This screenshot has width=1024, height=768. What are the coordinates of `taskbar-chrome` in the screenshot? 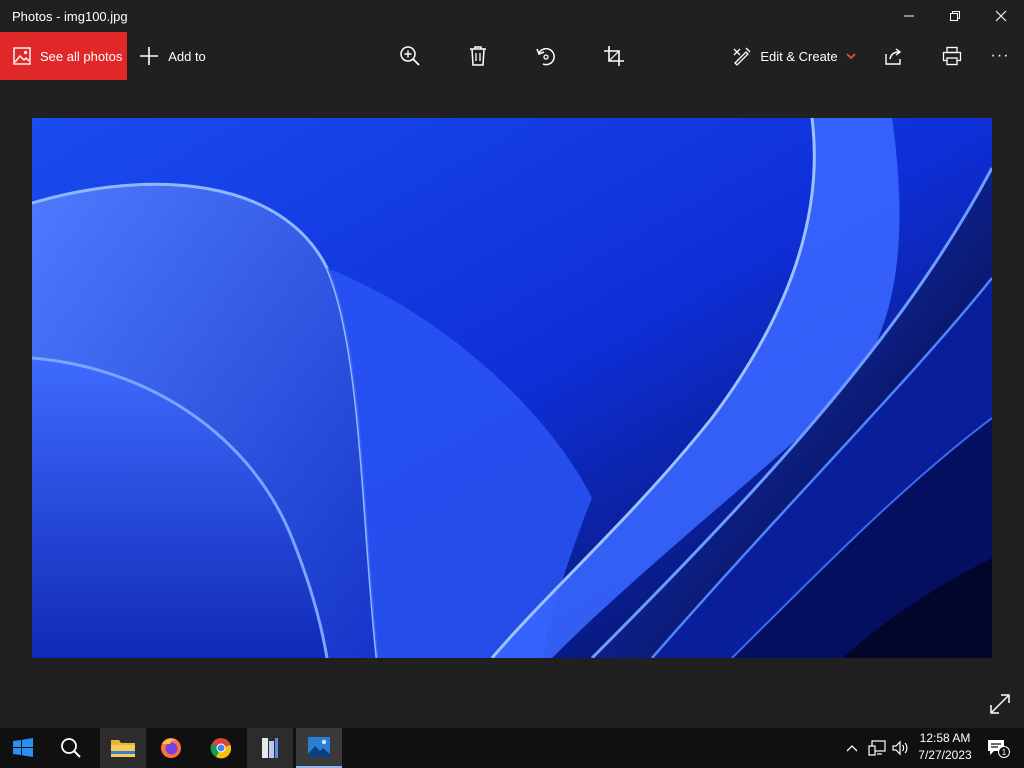 It's located at (221, 748).